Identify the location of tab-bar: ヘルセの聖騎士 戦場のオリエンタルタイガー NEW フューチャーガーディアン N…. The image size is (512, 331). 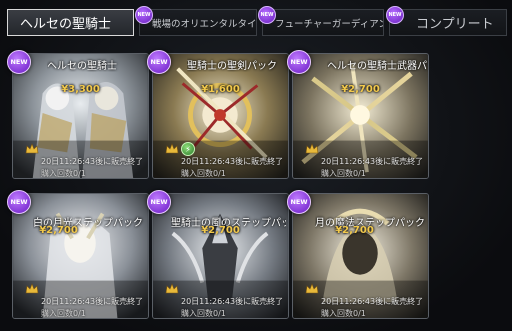
(256, 22).